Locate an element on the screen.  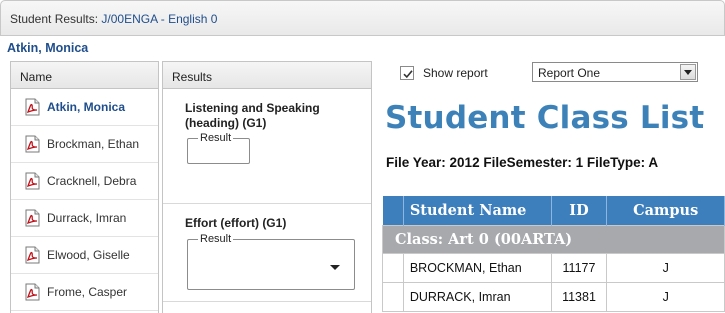
checkmark-icon is located at coordinates (408, 74).